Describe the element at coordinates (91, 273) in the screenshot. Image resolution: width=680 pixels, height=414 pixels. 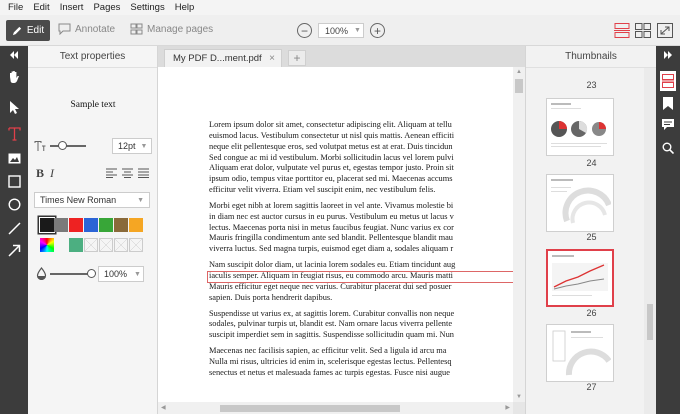
I see `opacity-slider-handle` at that location.